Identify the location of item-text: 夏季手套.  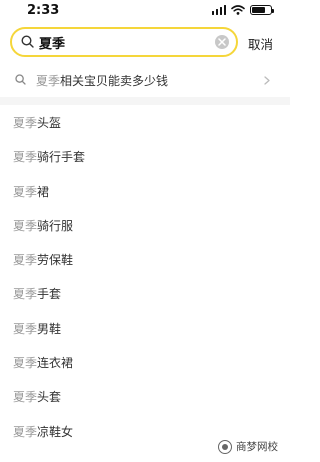
(37, 293).